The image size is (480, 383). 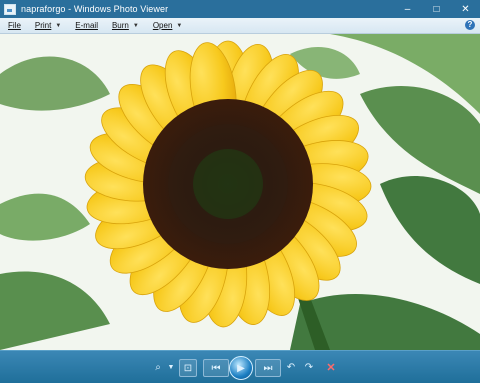 I want to click on window-controls: – □ ✕, so click(x=436, y=9).